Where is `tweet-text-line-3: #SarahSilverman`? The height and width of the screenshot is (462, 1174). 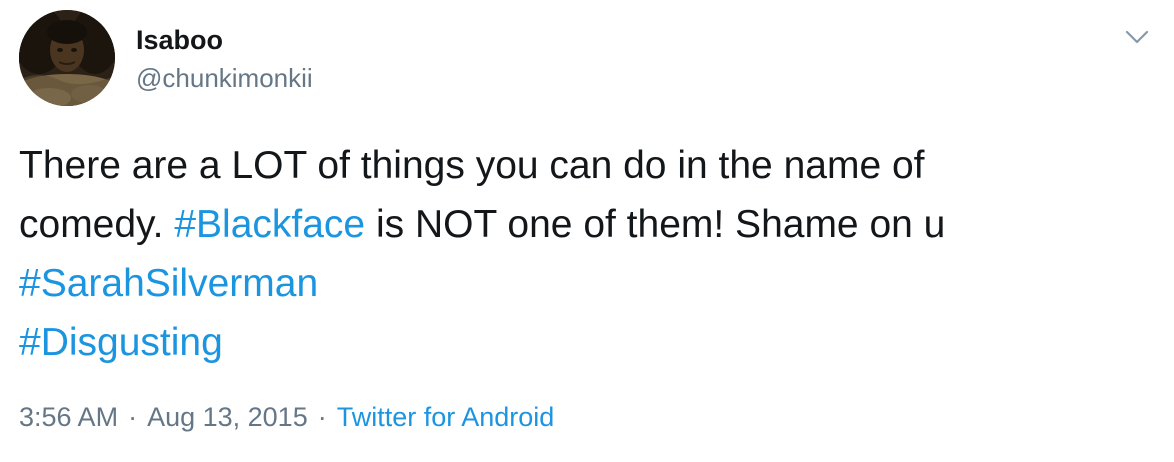
tweet-text-line-3: #SarahSilverman is located at coordinates (584, 283).